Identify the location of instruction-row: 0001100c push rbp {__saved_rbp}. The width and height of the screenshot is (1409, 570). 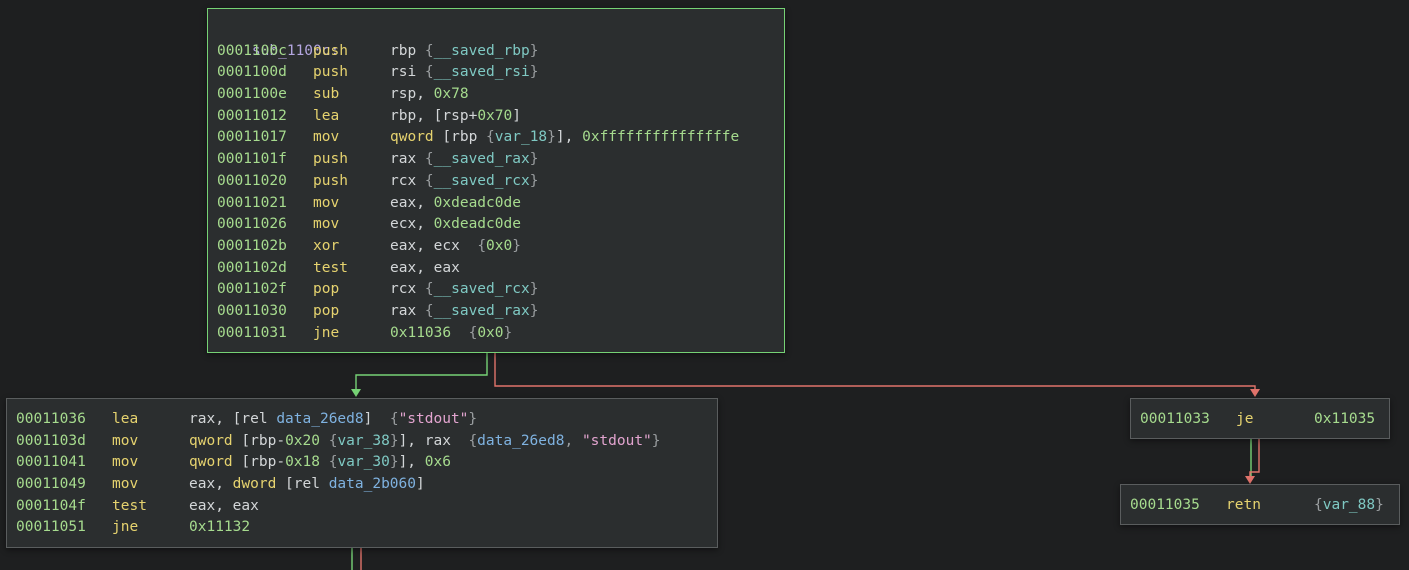
(496, 52).